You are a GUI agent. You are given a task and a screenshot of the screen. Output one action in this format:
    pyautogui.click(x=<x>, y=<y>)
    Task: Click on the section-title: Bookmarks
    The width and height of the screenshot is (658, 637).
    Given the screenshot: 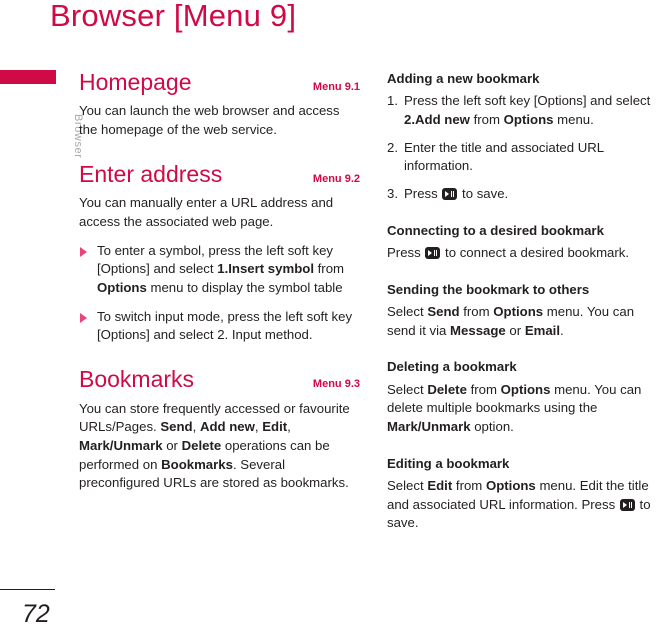 What is the action you would take?
    pyautogui.click(x=137, y=379)
    